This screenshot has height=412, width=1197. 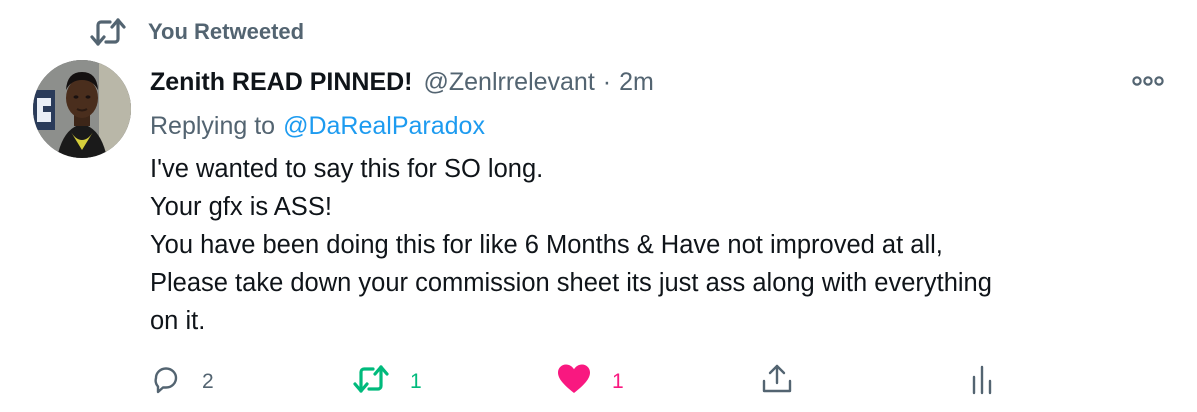 I want to click on retweet-context: You Retweeted, so click(x=196, y=32).